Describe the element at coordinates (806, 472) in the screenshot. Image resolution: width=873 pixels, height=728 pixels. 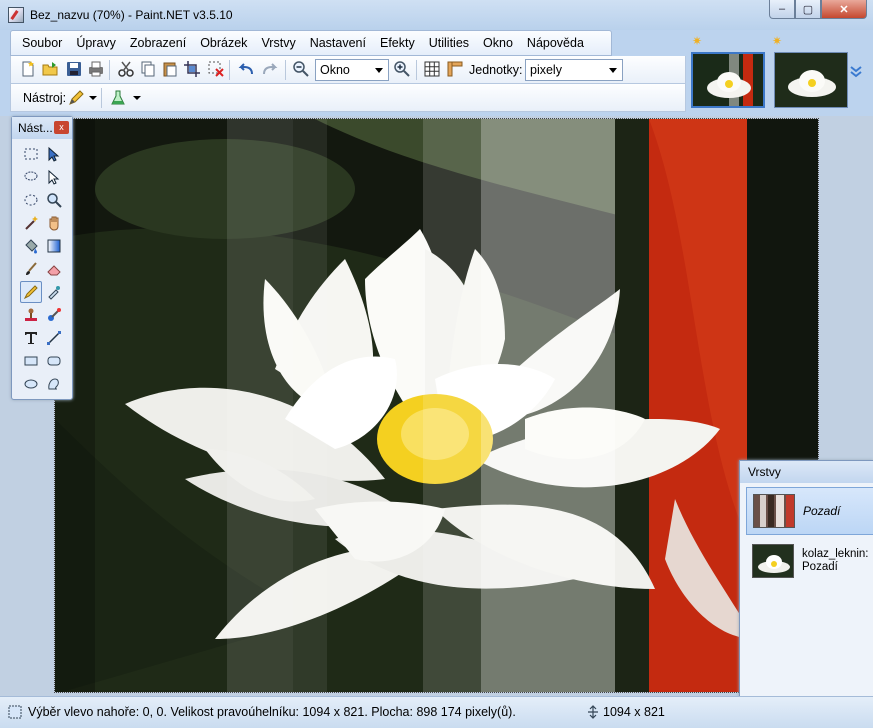
I see `layers-window-title: Vrstvy` at that location.